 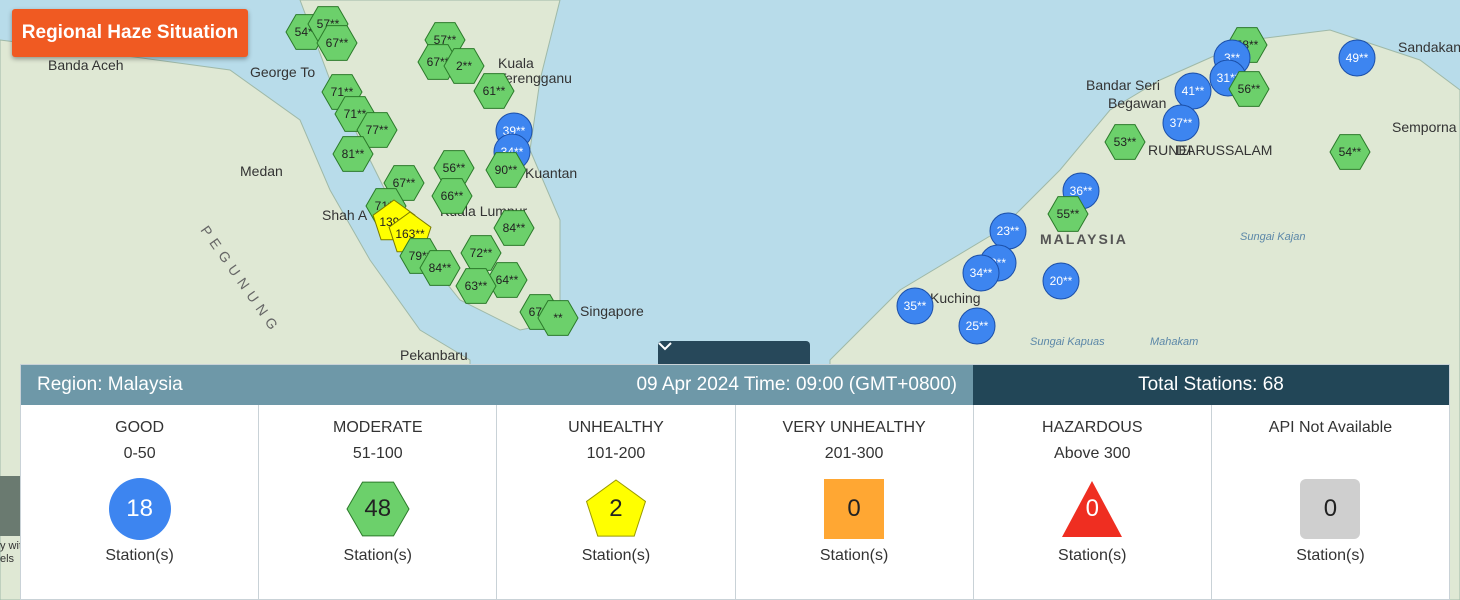 What do you see at coordinates (1174, 342) in the screenshot?
I see `map-place-label: Mahakam` at bounding box center [1174, 342].